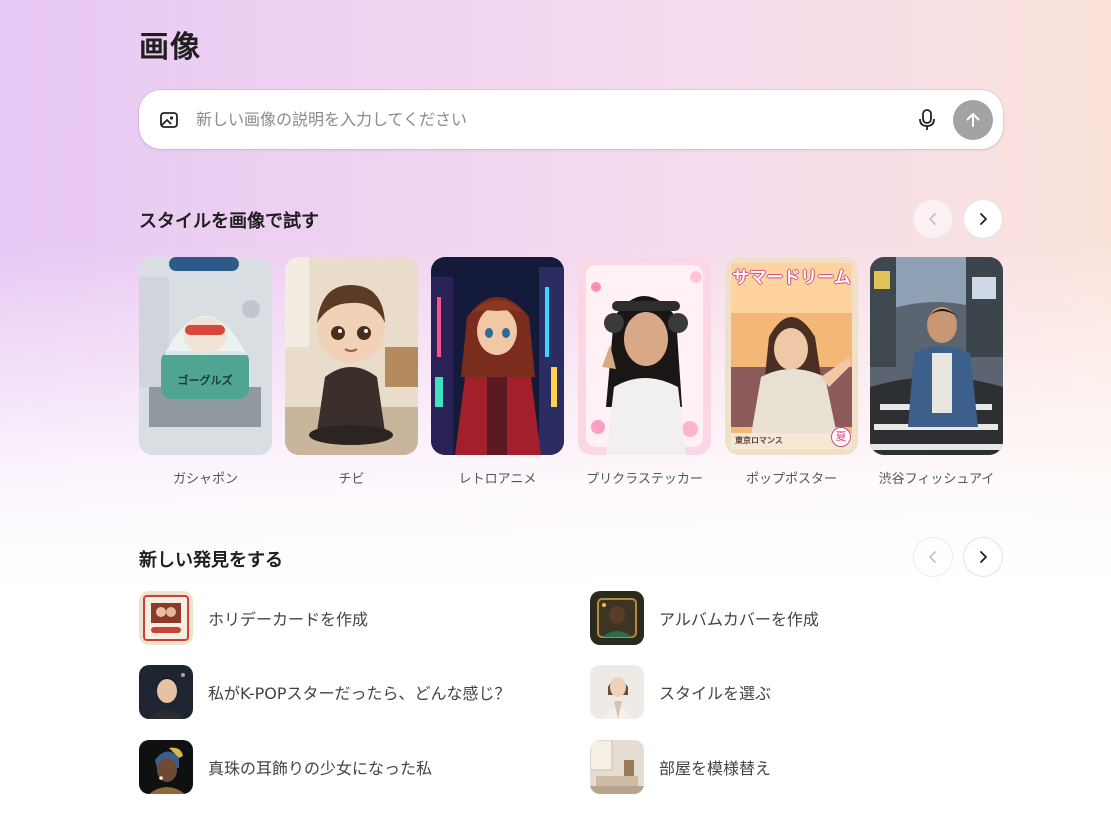 This screenshot has height=815, width=1111. I want to click on poster-badge: 夏, so click(841, 437).